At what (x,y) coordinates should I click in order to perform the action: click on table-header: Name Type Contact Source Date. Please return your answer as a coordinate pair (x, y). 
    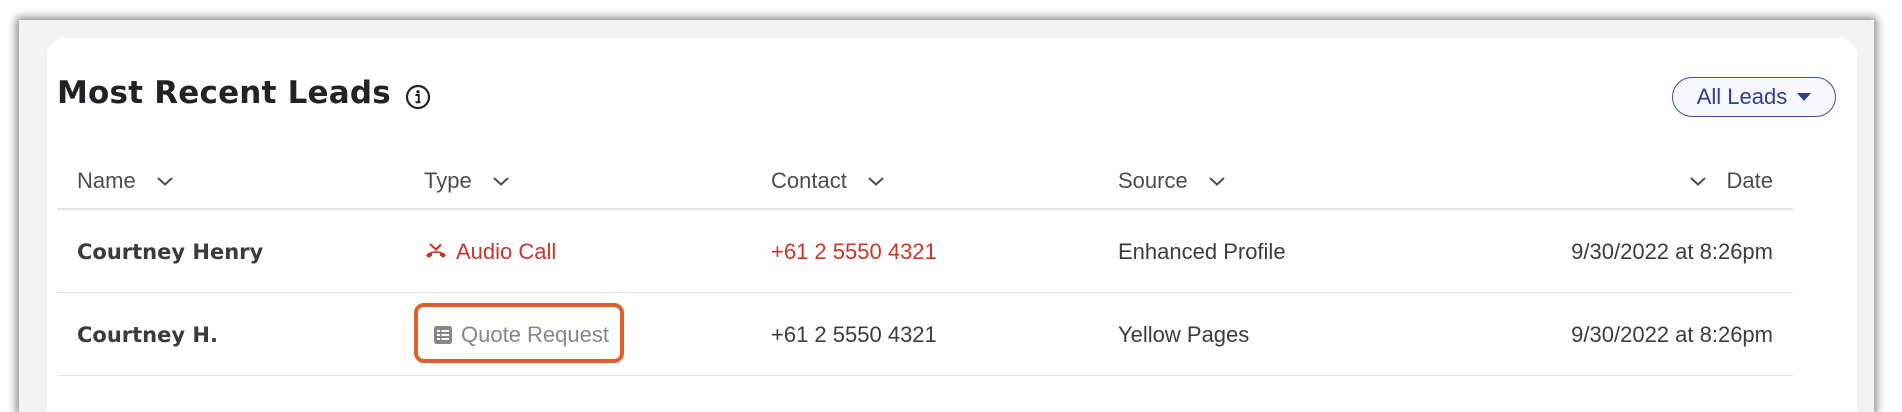
    Looking at the image, I should click on (925, 180).